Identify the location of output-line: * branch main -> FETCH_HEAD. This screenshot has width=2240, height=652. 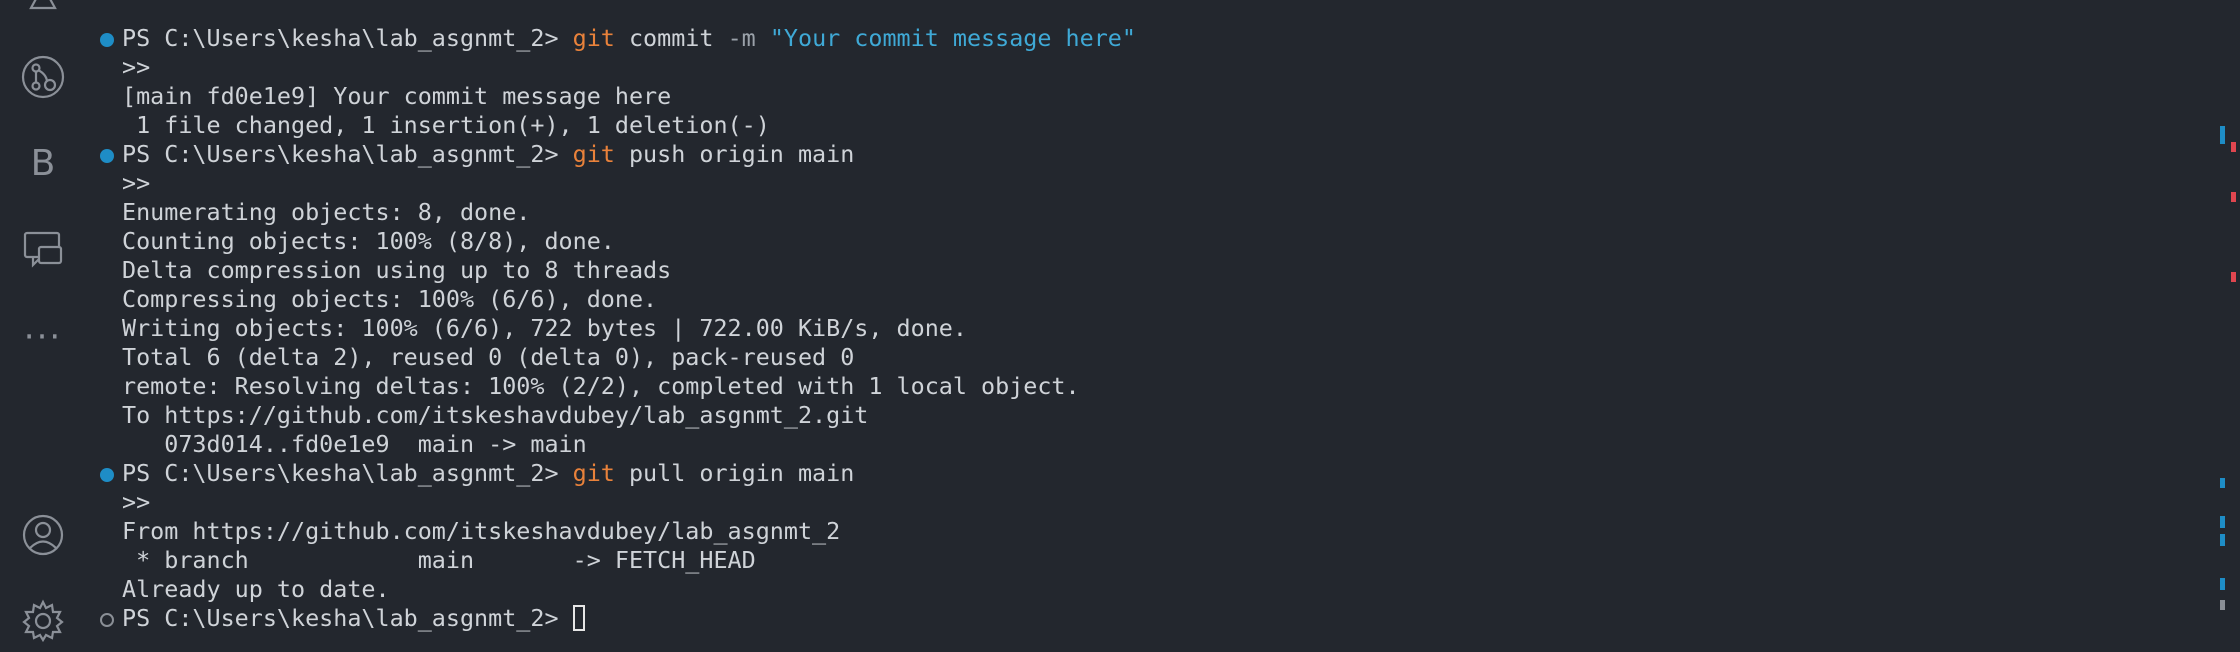
(439, 560).